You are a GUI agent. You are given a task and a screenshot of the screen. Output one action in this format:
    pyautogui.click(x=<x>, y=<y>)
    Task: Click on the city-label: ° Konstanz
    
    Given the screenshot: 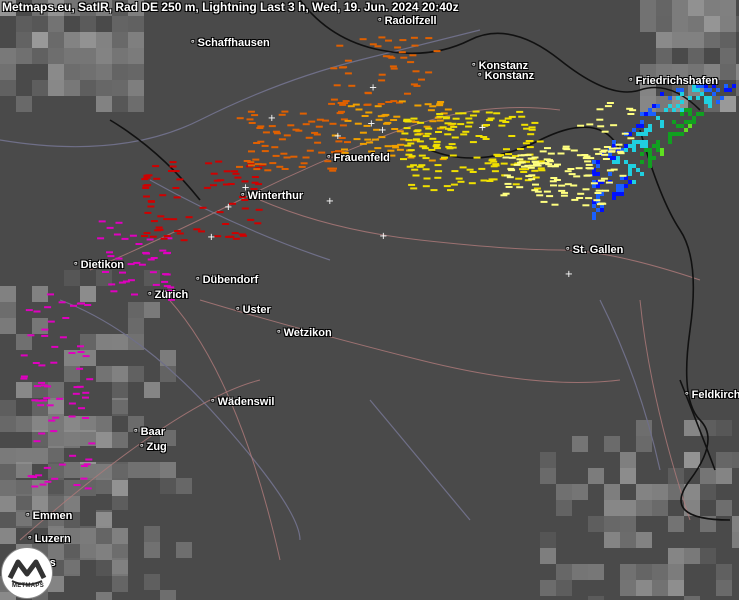 What is the action you would take?
    pyautogui.click(x=506, y=76)
    